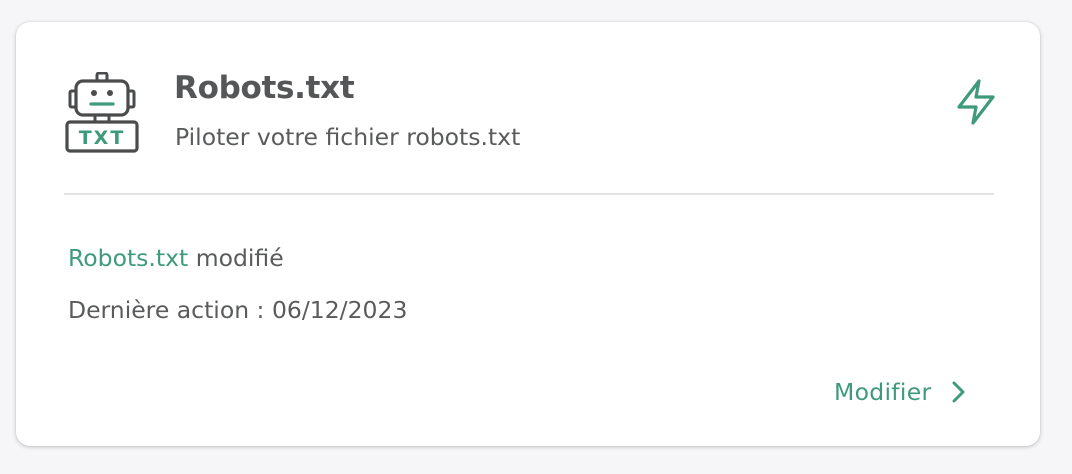 Image resolution: width=1072 pixels, height=474 pixels. What do you see at coordinates (529, 194) in the screenshot?
I see `divider` at bounding box center [529, 194].